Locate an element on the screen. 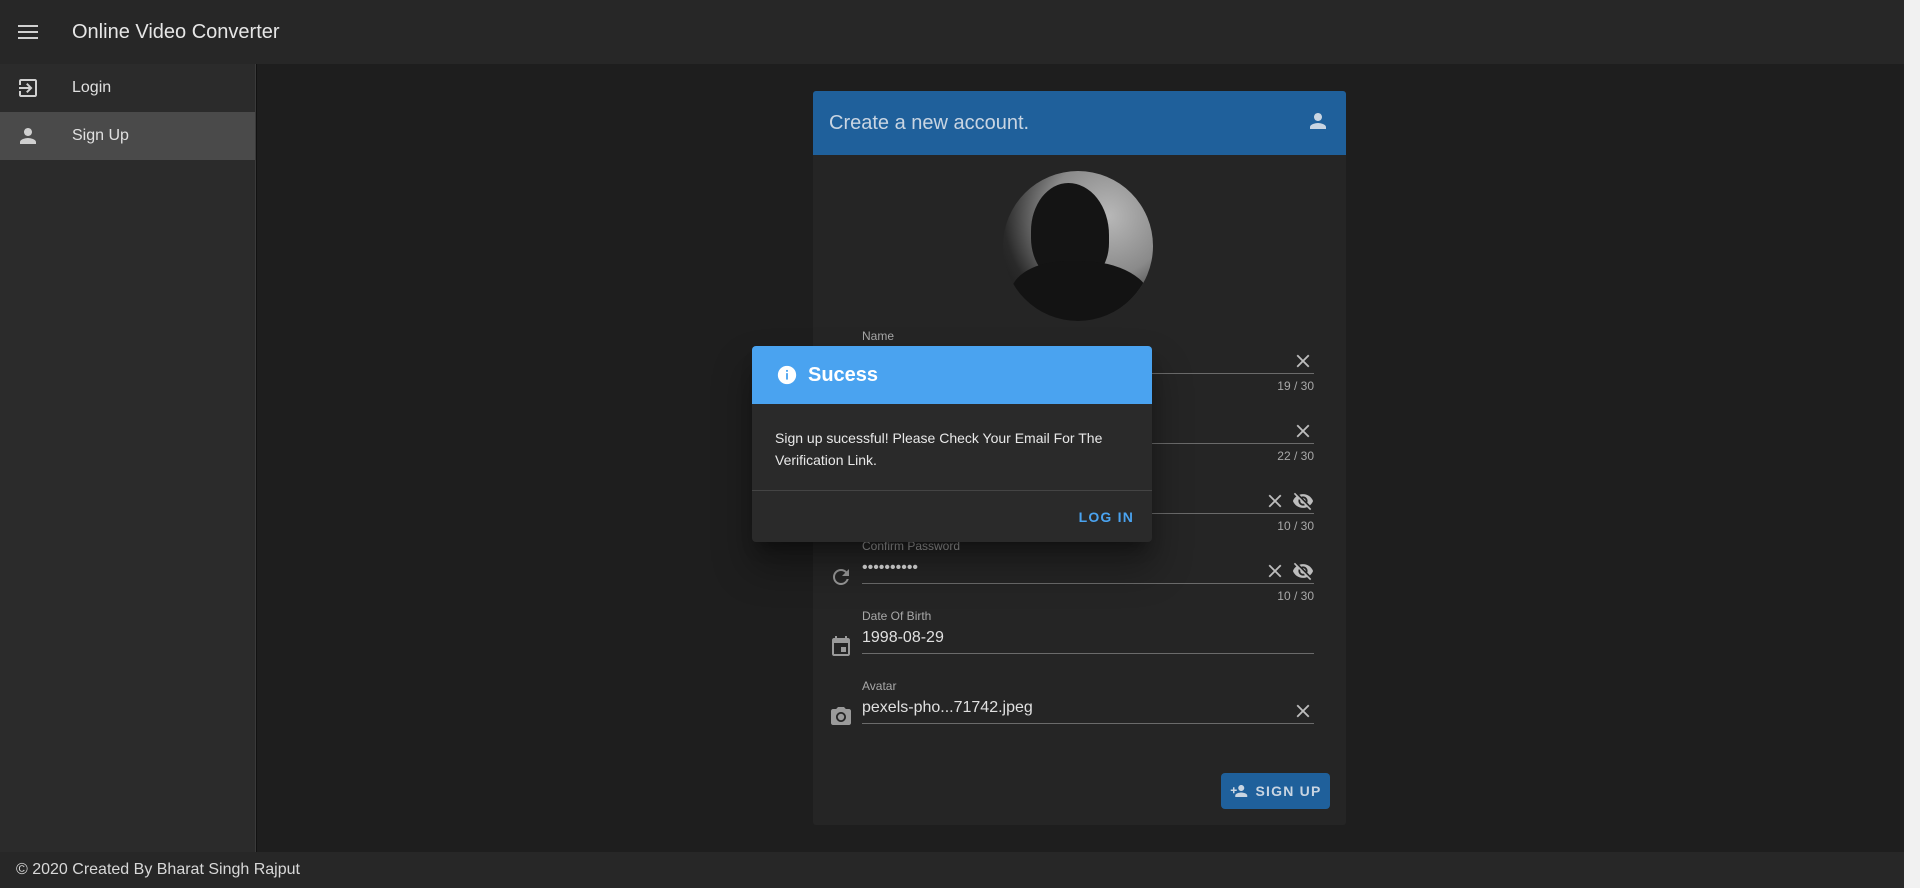 Image resolution: width=1920 pixels, height=888 pixels. field-label: Name is located at coordinates (878, 336).